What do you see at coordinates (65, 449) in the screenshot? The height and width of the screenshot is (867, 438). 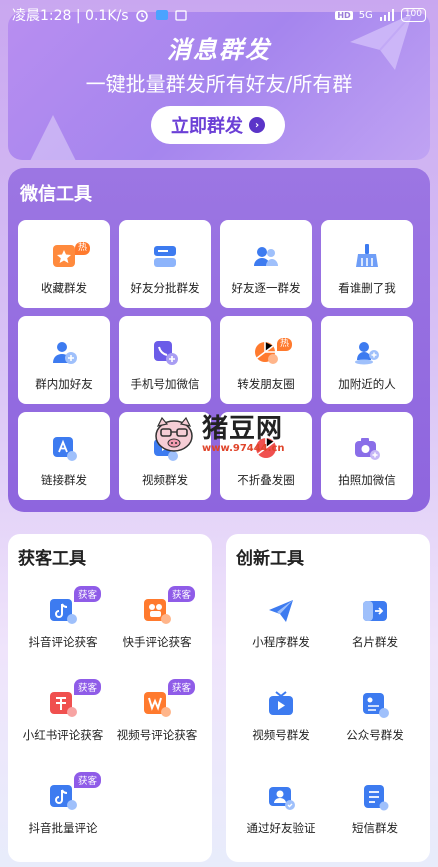 I see `link-icon` at bounding box center [65, 449].